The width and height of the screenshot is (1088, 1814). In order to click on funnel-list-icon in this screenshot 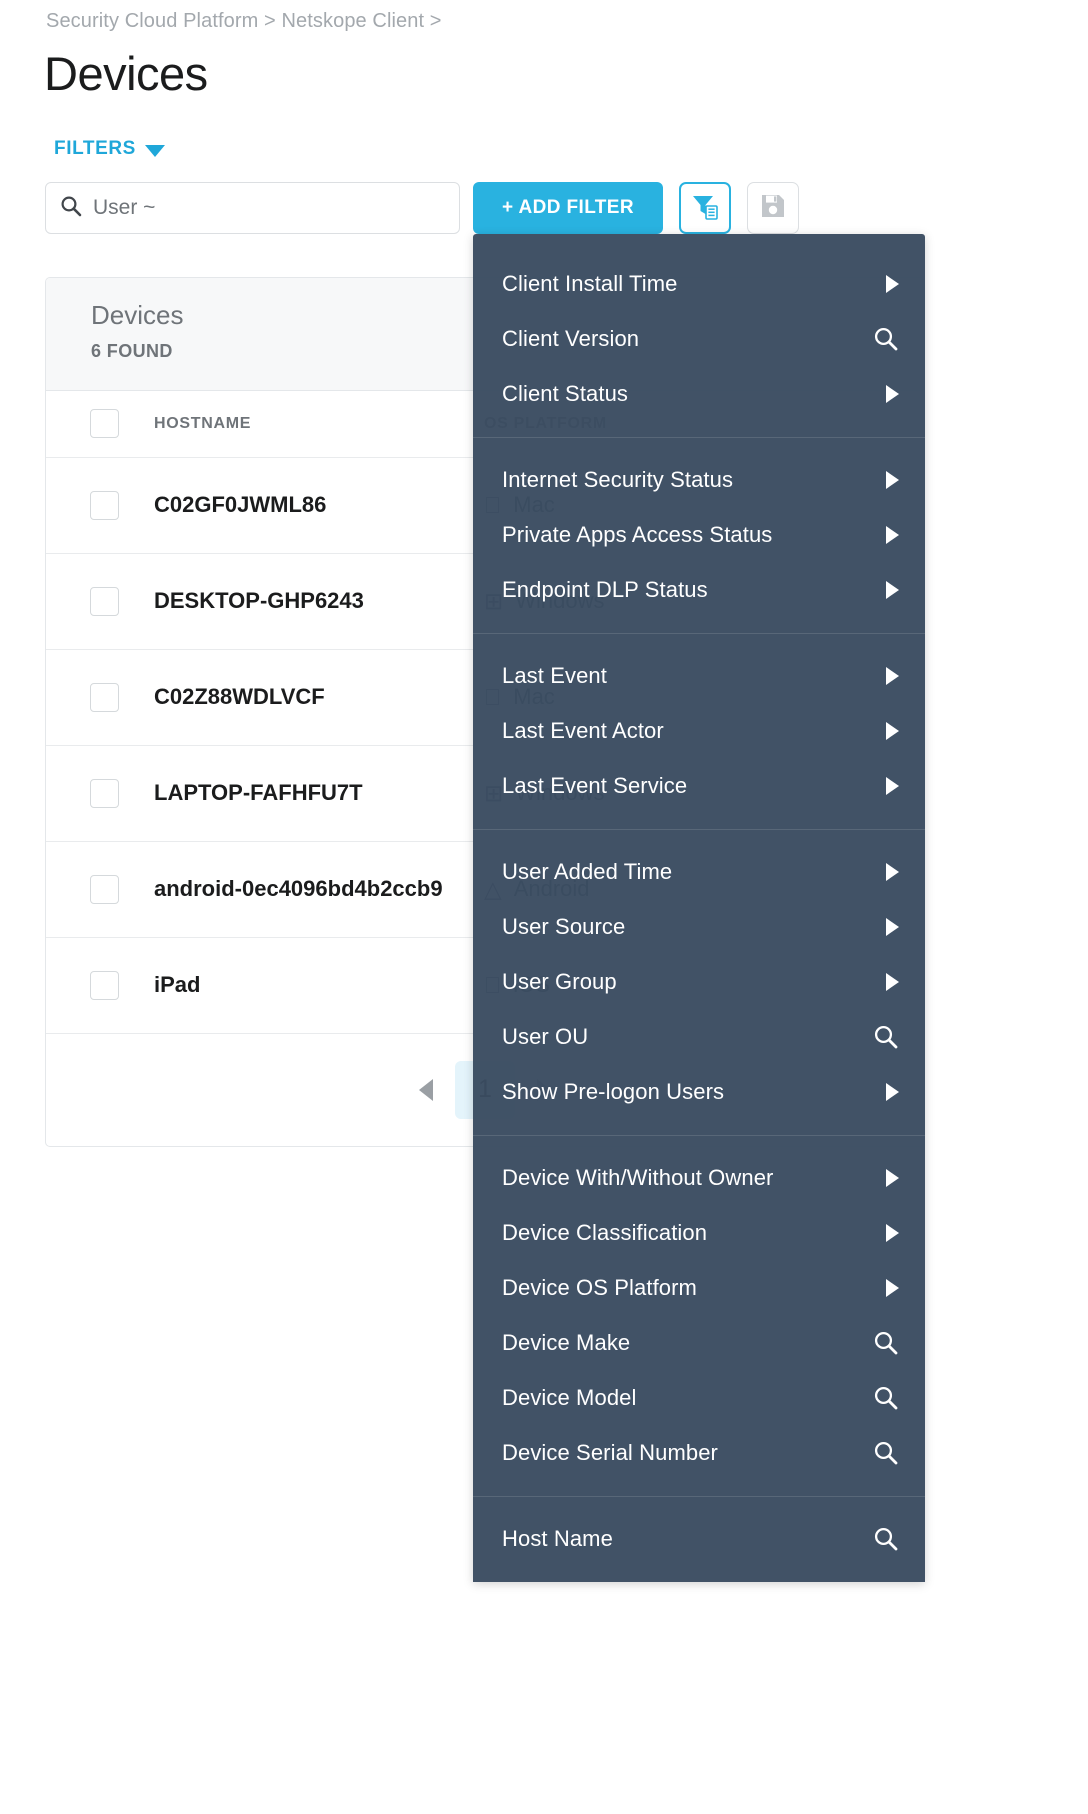, I will do `click(705, 208)`.